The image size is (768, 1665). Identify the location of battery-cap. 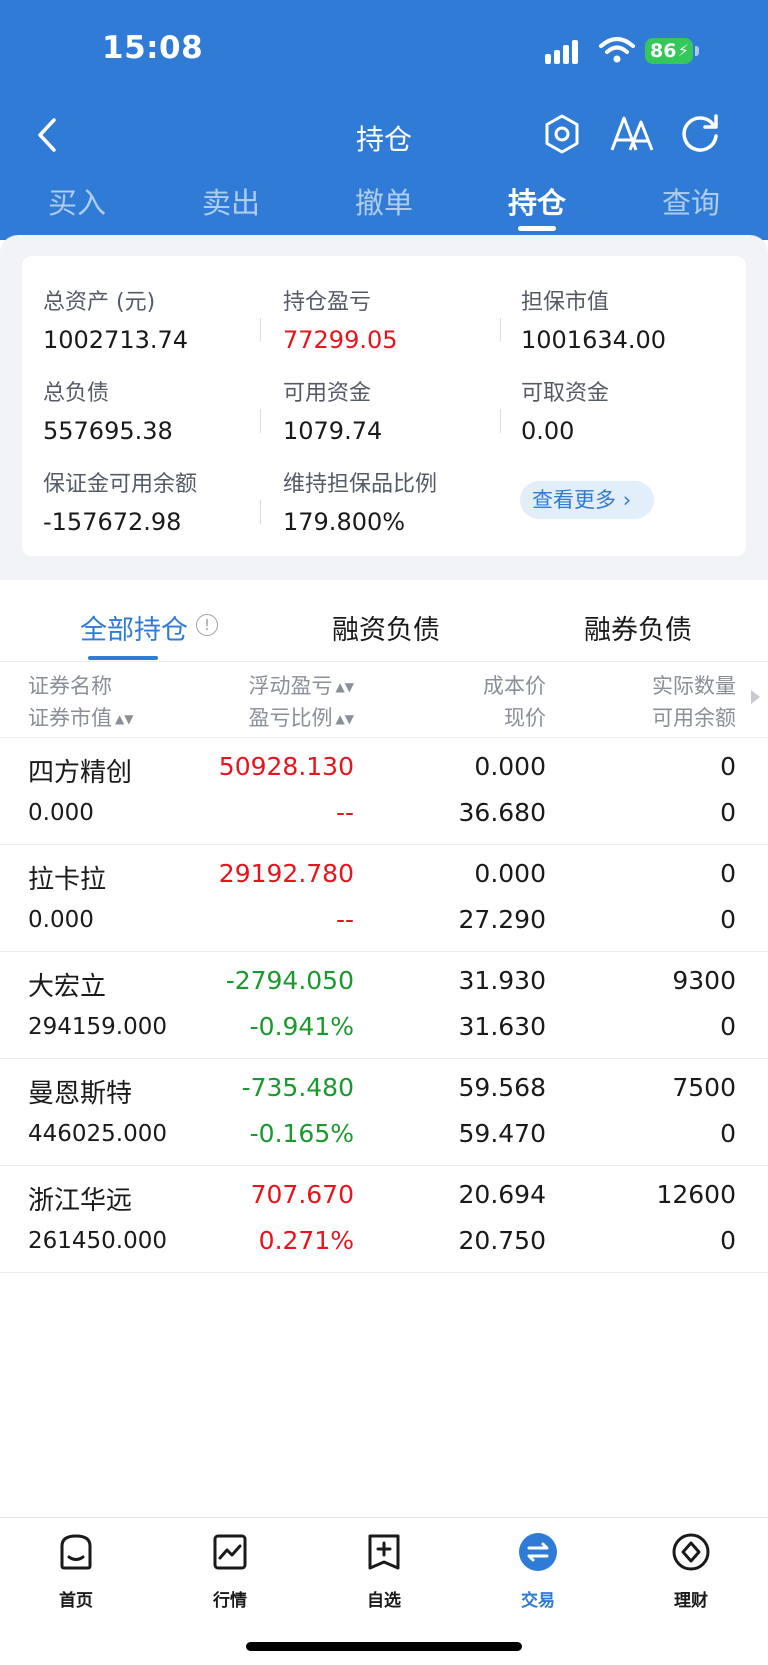
(697, 51).